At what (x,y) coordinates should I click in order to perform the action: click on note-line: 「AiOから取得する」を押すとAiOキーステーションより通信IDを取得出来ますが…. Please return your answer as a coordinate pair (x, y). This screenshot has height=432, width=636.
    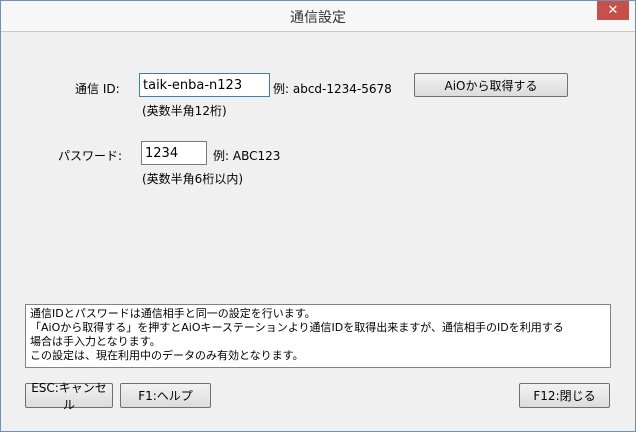
    Looking at the image, I should click on (297, 327).